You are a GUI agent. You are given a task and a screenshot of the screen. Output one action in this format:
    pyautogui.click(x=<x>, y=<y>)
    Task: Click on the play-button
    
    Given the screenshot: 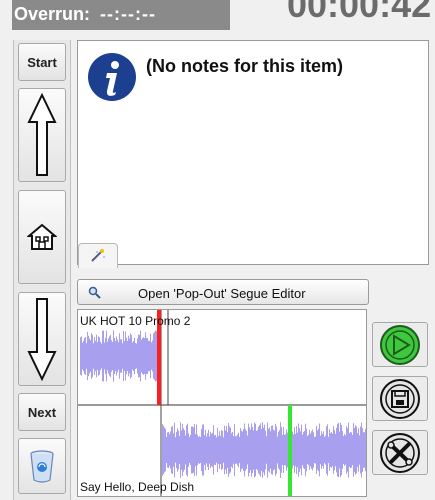 What is the action you would take?
    pyautogui.click(x=400, y=344)
    